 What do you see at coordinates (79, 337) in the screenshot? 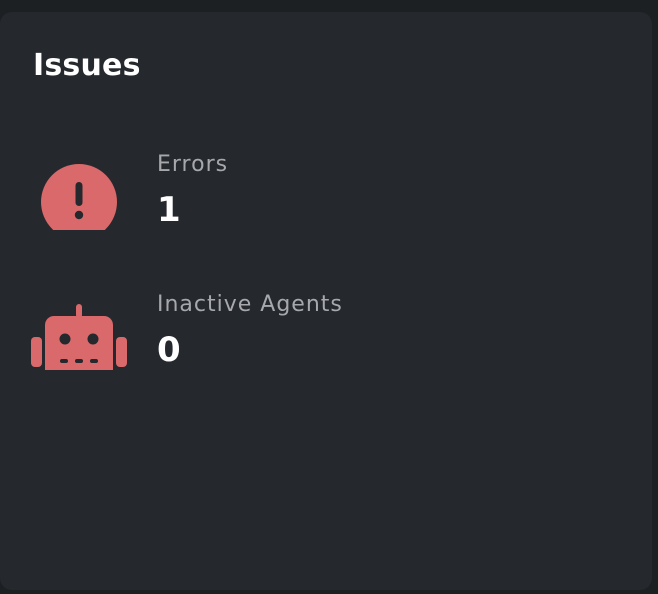
I see `robot-icon` at bounding box center [79, 337].